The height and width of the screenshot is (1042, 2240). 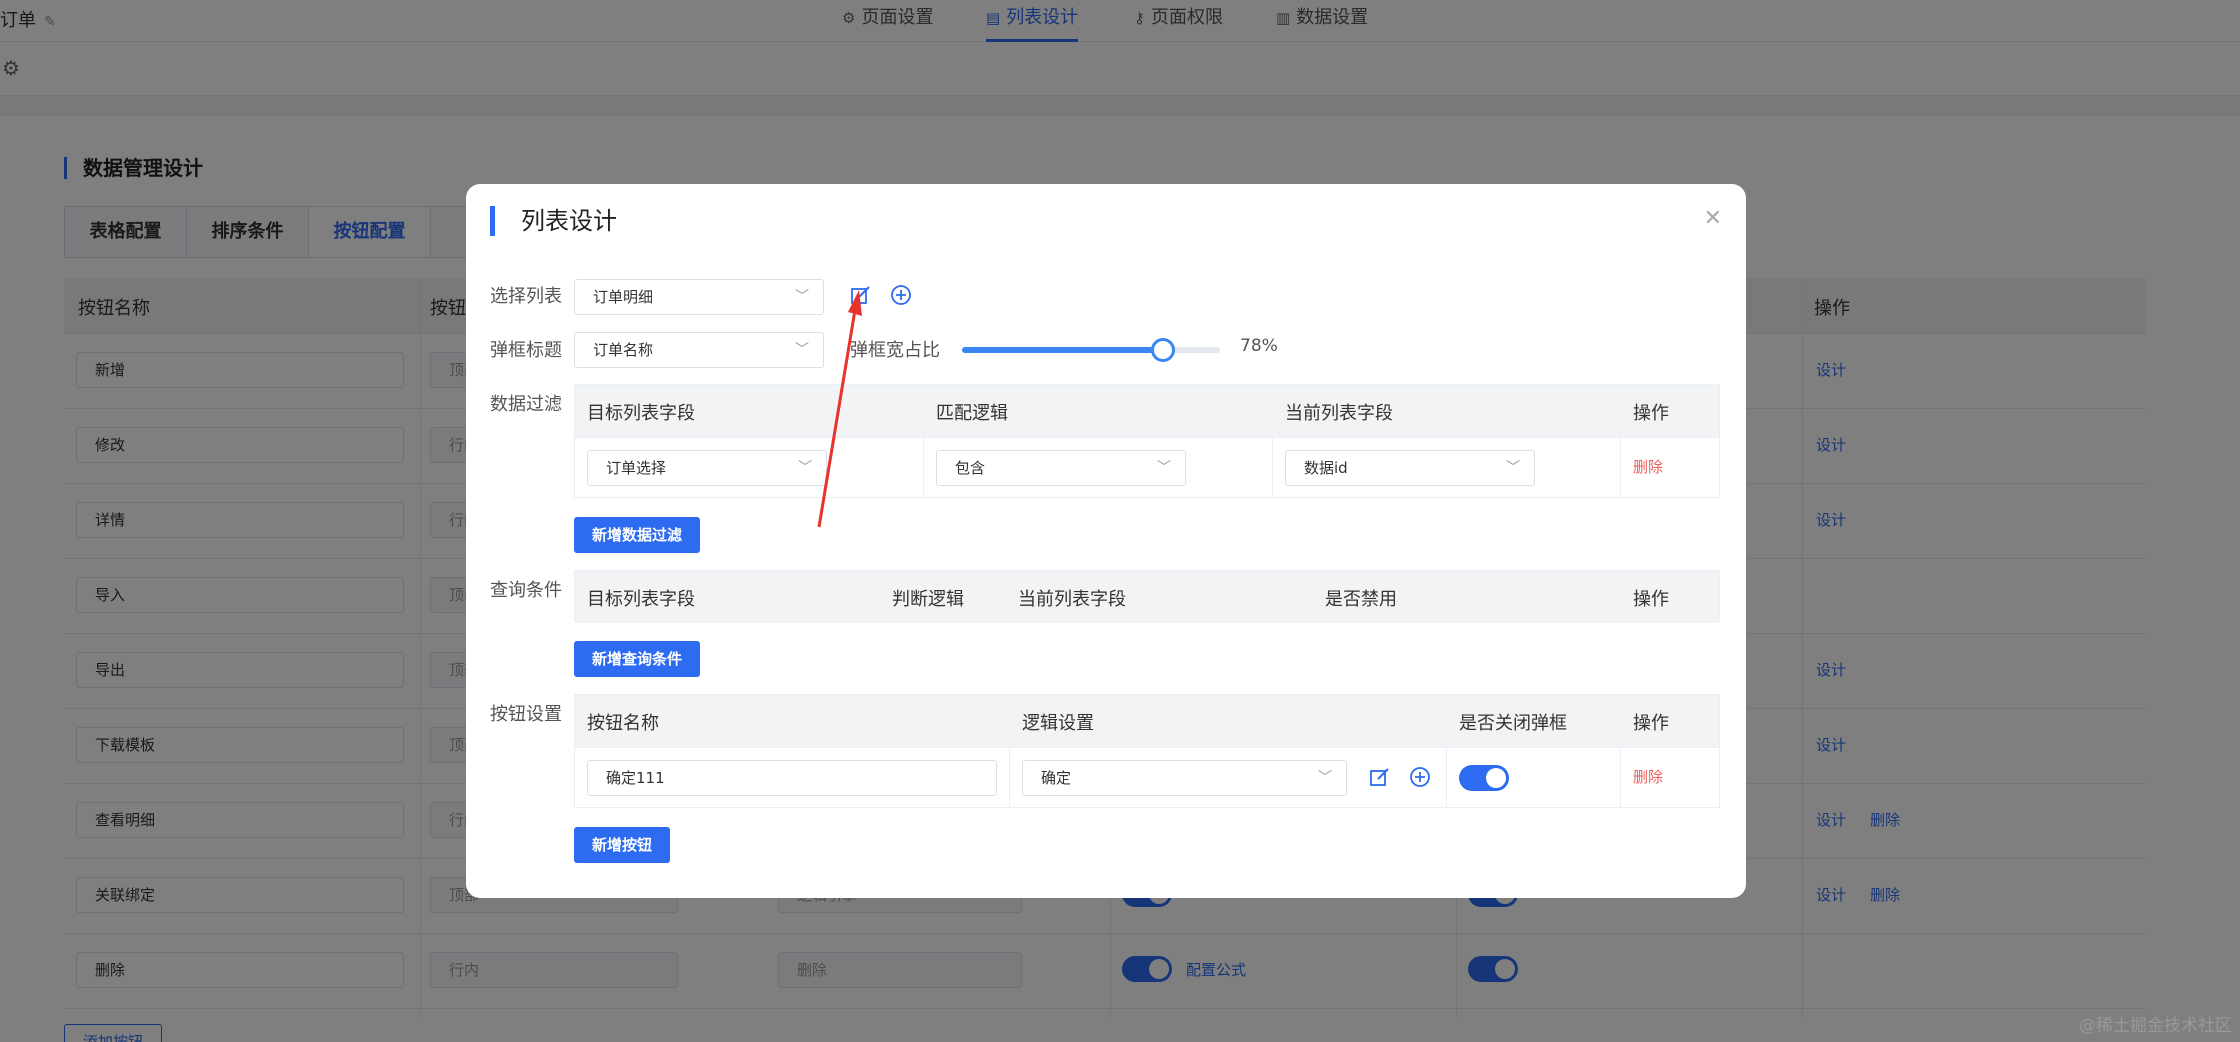 I want to click on annotation-arrow, so click(x=839, y=409).